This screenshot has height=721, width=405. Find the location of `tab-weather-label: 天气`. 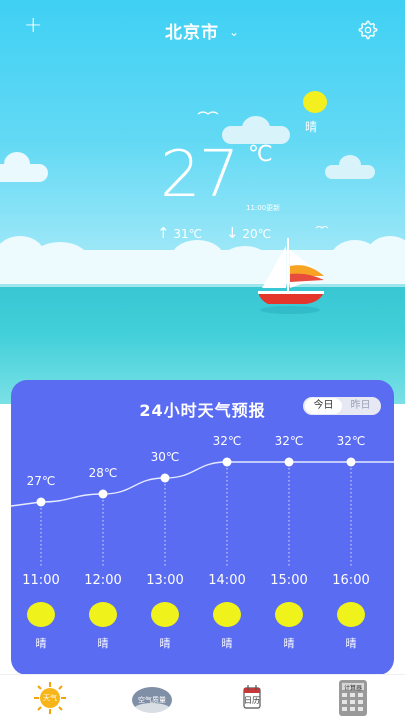

tab-weather-label: 天气 is located at coordinates (50, 698).